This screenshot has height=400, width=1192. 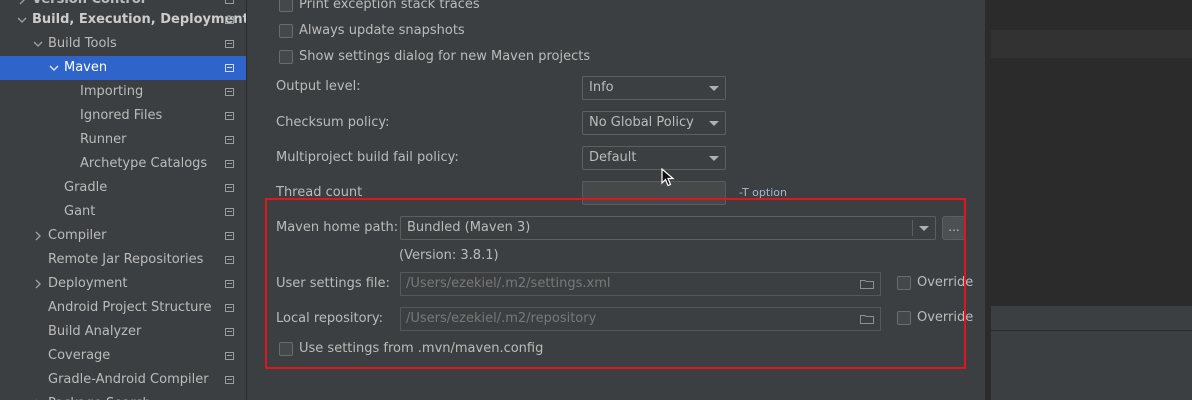 I want to click on tool-window-body, so click(x=1091, y=365).